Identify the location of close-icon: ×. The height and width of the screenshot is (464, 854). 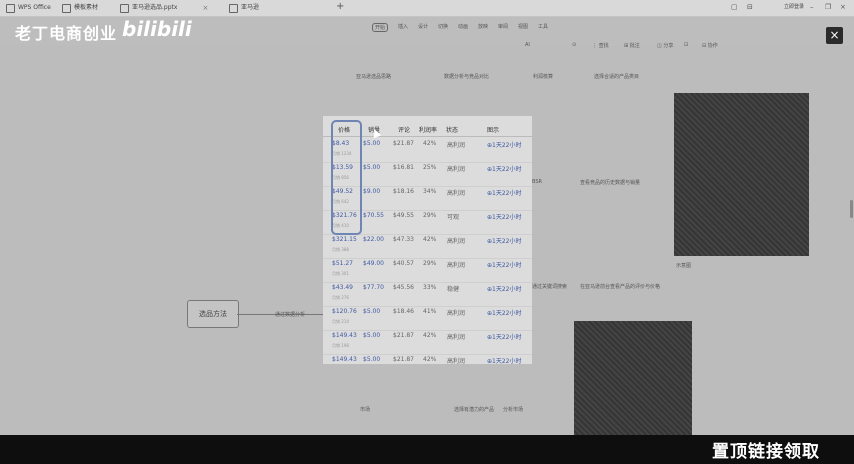
(205, 8).